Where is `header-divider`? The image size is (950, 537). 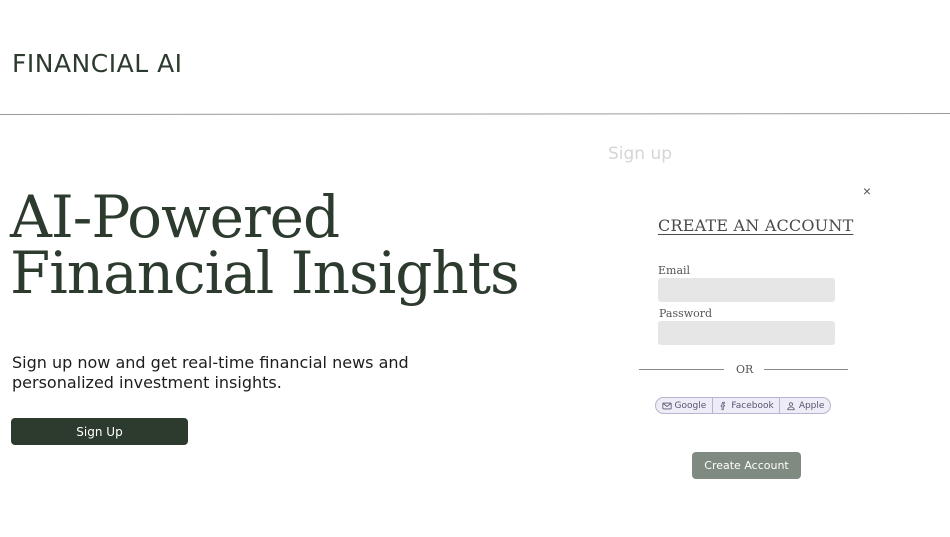 header-divider is located at coordinates (475, 114).